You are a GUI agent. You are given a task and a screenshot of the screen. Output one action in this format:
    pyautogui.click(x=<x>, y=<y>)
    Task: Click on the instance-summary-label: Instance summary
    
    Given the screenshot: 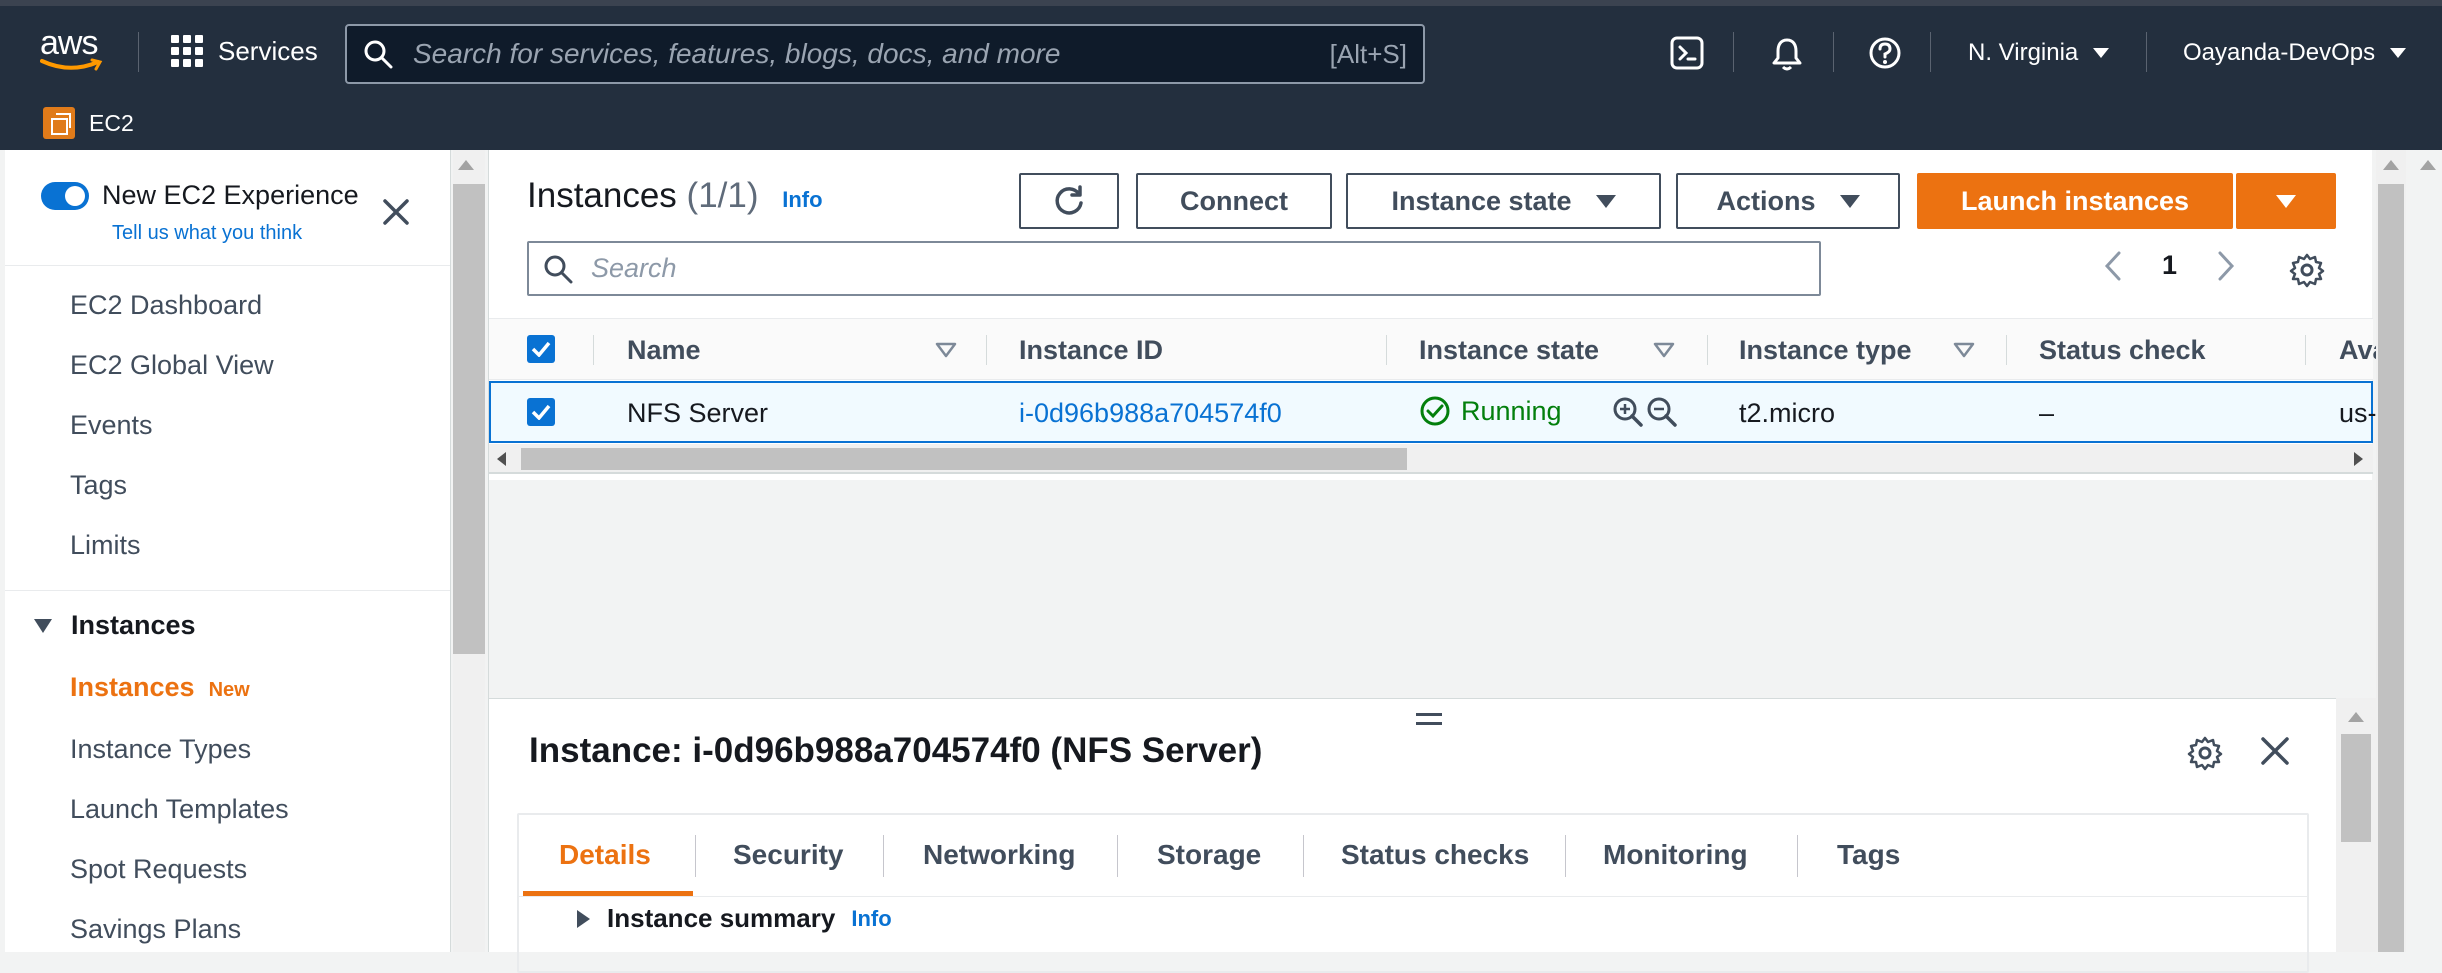 What is the action you would take?
    pyautogui.click(x=721, y=918)
    